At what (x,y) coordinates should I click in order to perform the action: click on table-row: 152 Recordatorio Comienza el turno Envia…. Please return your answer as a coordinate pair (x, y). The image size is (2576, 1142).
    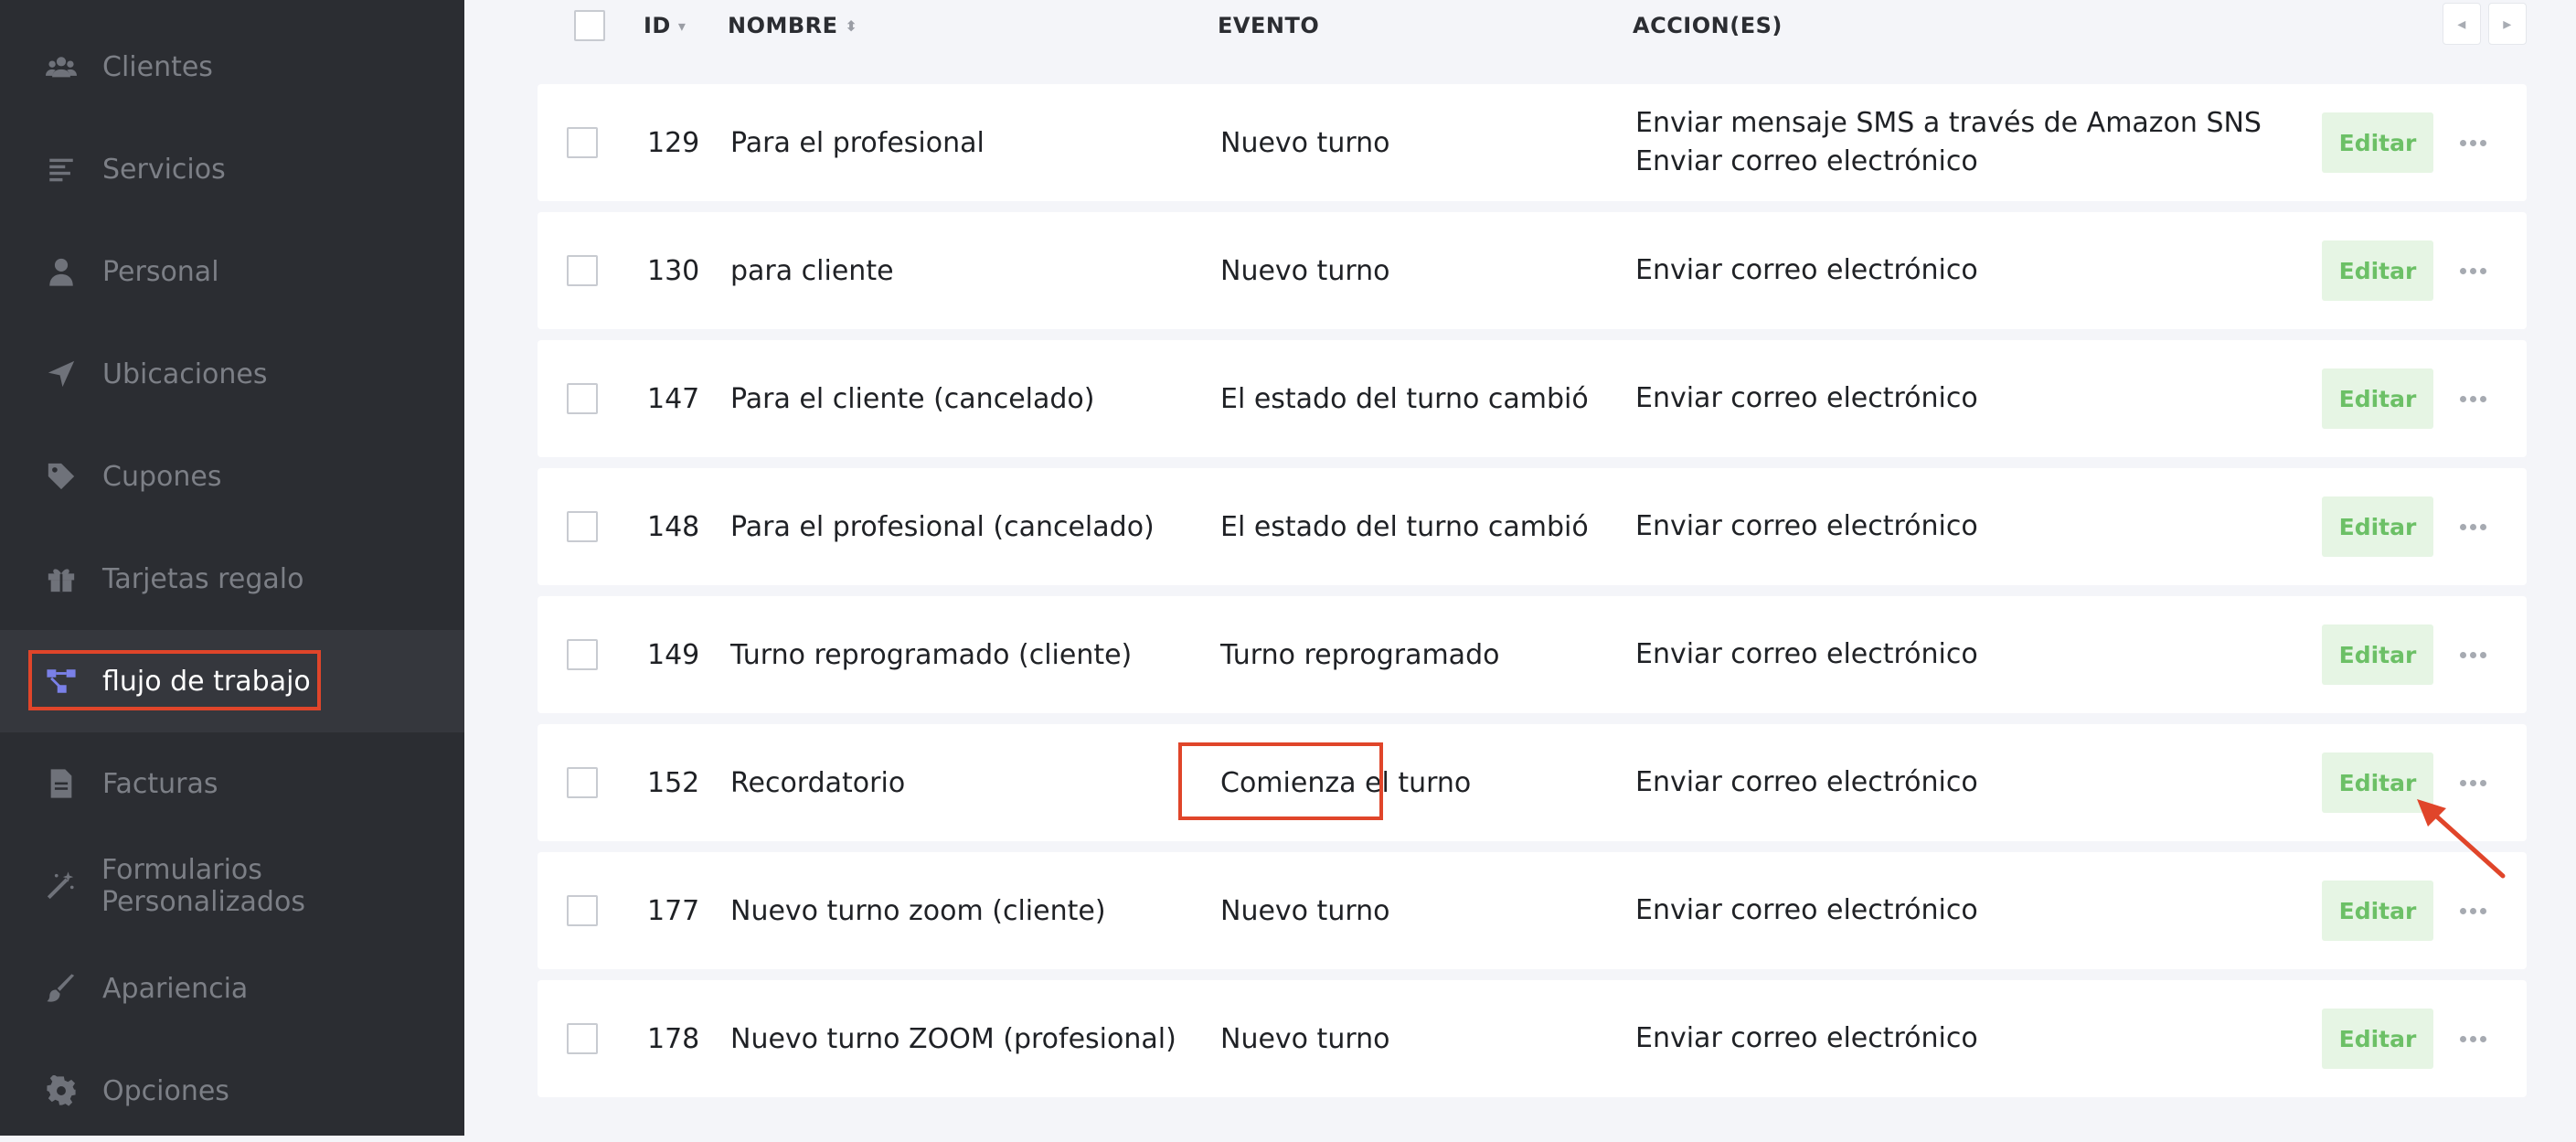
    Looking at the image, I should click on (1532, 782).